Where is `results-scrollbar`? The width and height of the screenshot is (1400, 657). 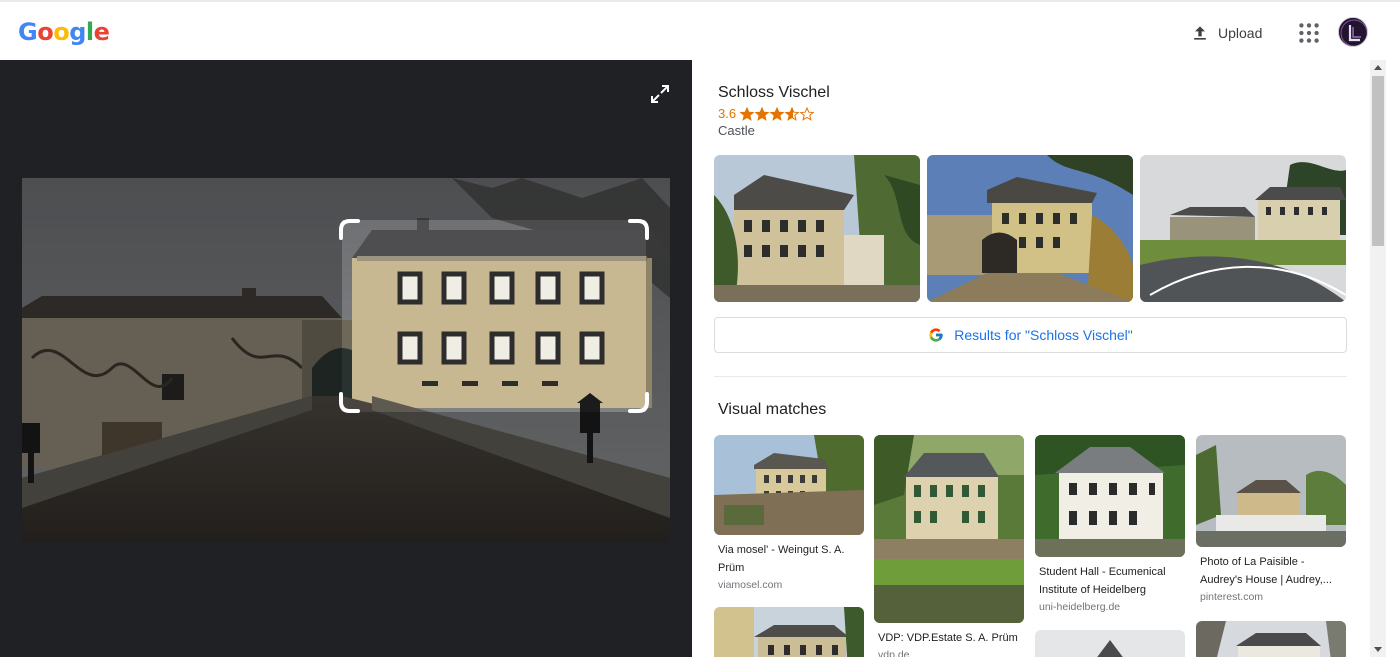 results-scrollbar is located at coordinates (1378, 358).